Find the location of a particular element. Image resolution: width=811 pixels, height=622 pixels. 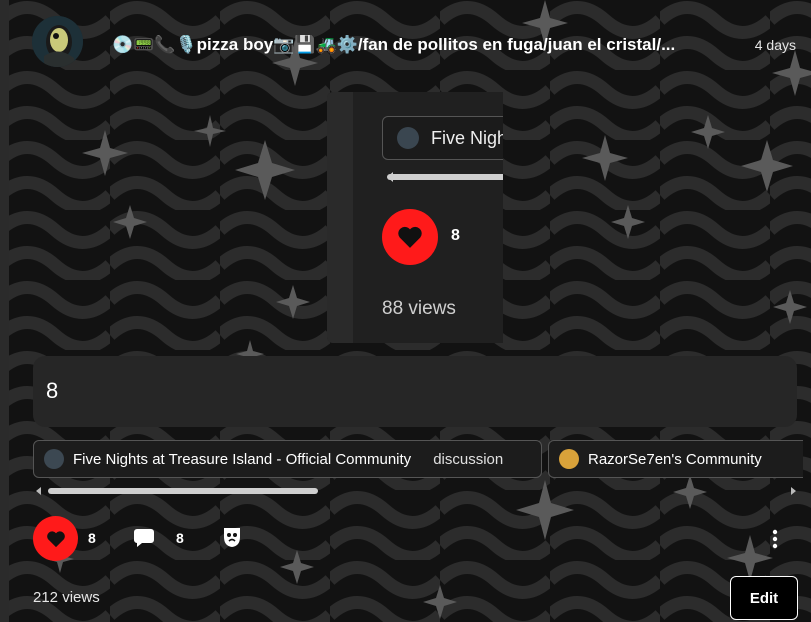

scroll-left-arrow is located at coordinates (38, 491).